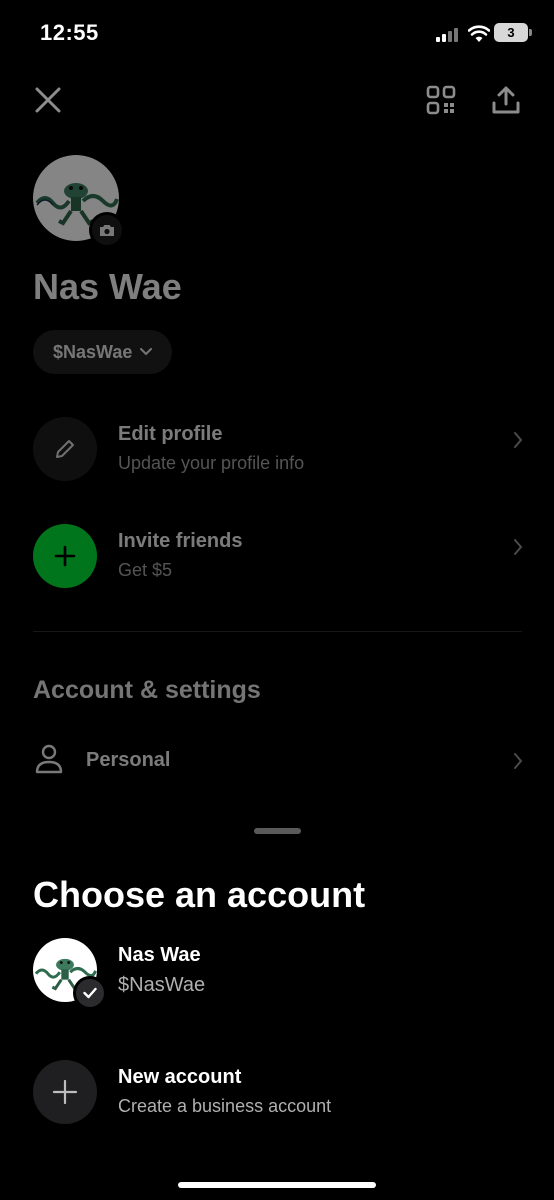  I want to click on edit-profile-subtitle: Update your profile info, so click(211, 463).